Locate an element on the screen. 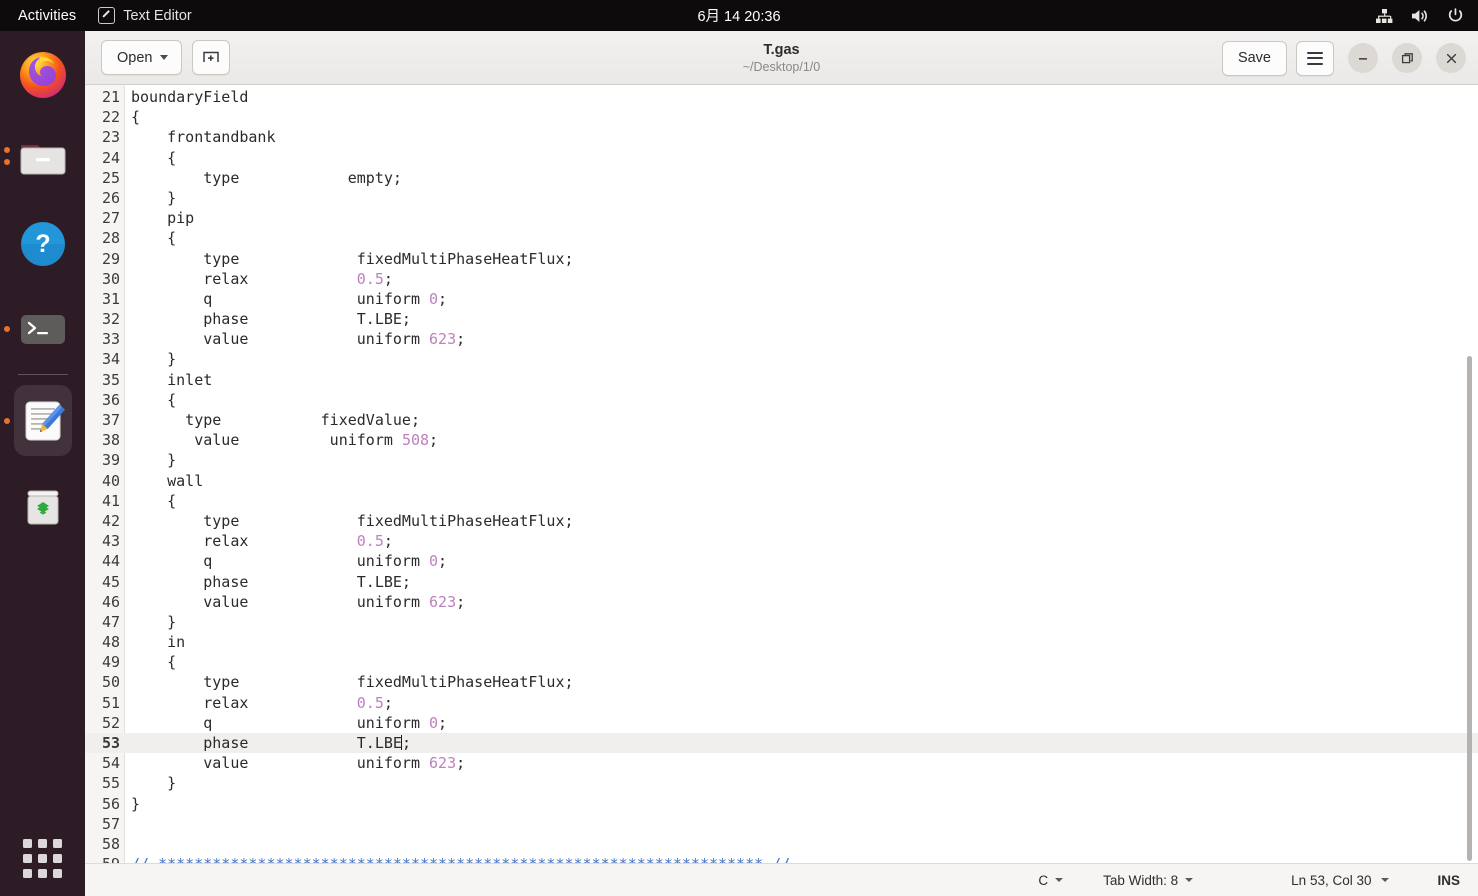 This screenshot has width=1478, height=896. code-line: 23 frontandbank is located at coordinates (781, 137).